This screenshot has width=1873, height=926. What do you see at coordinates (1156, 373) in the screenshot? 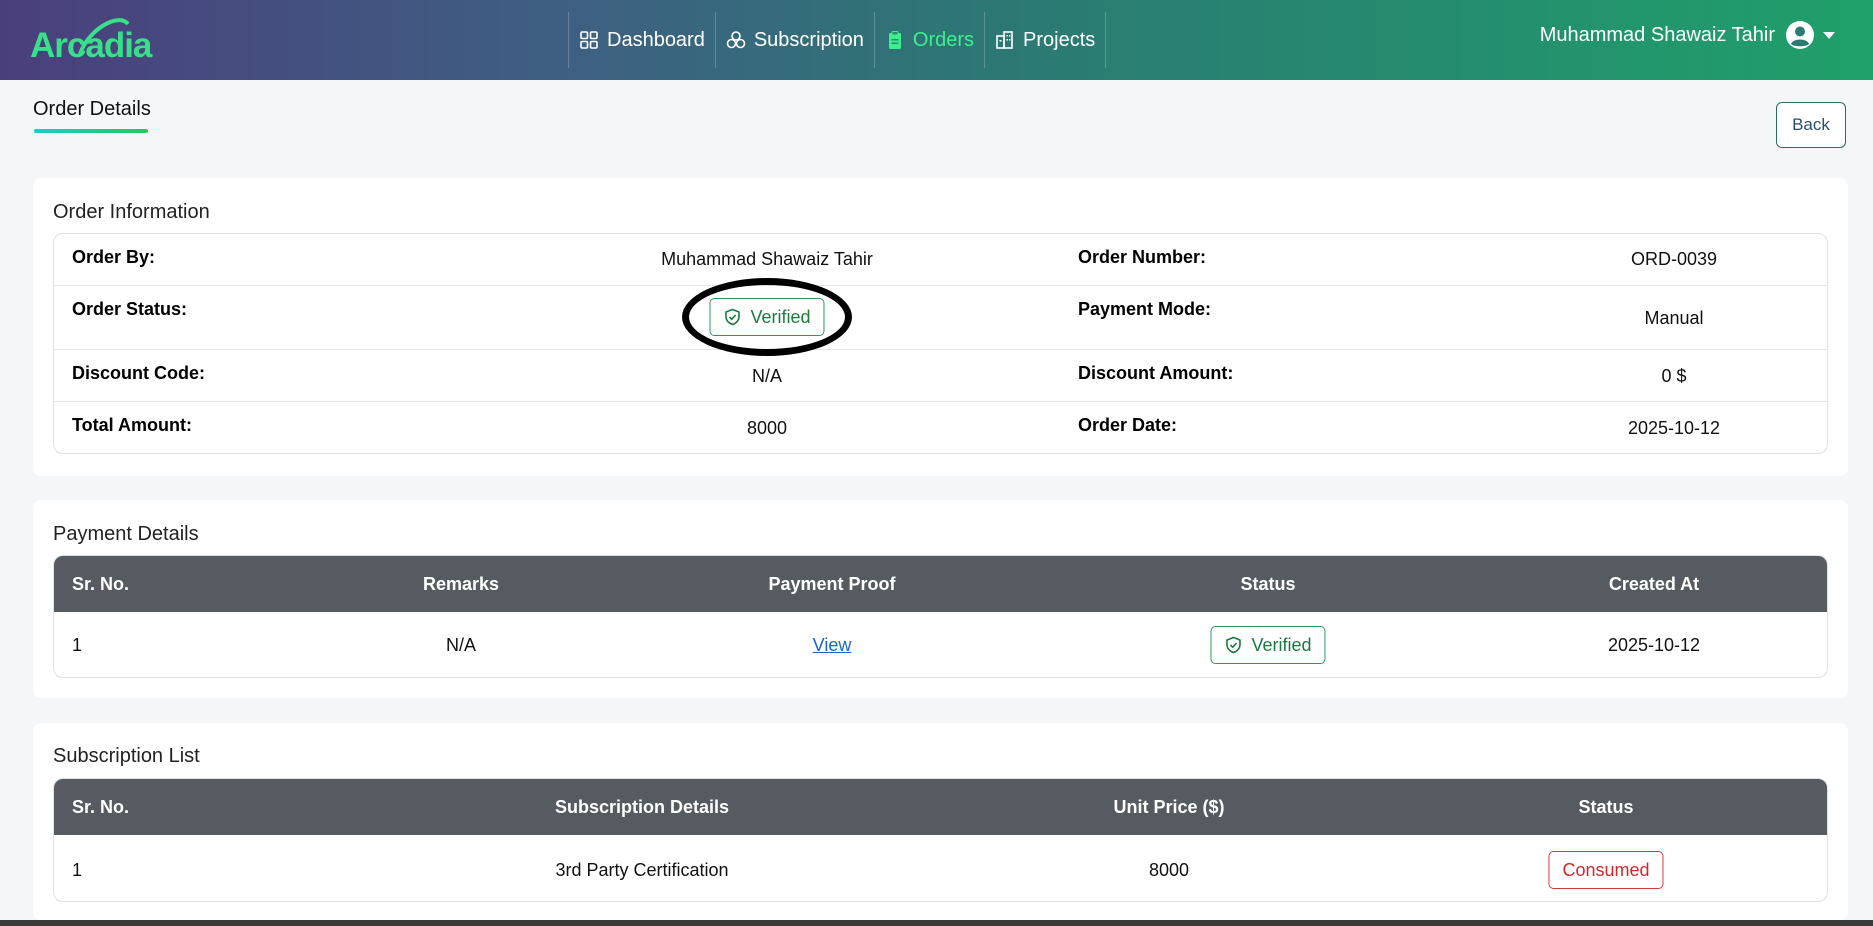
I see `discount-amount-label: Discount Amount:` at bounding box center [1156, 373].